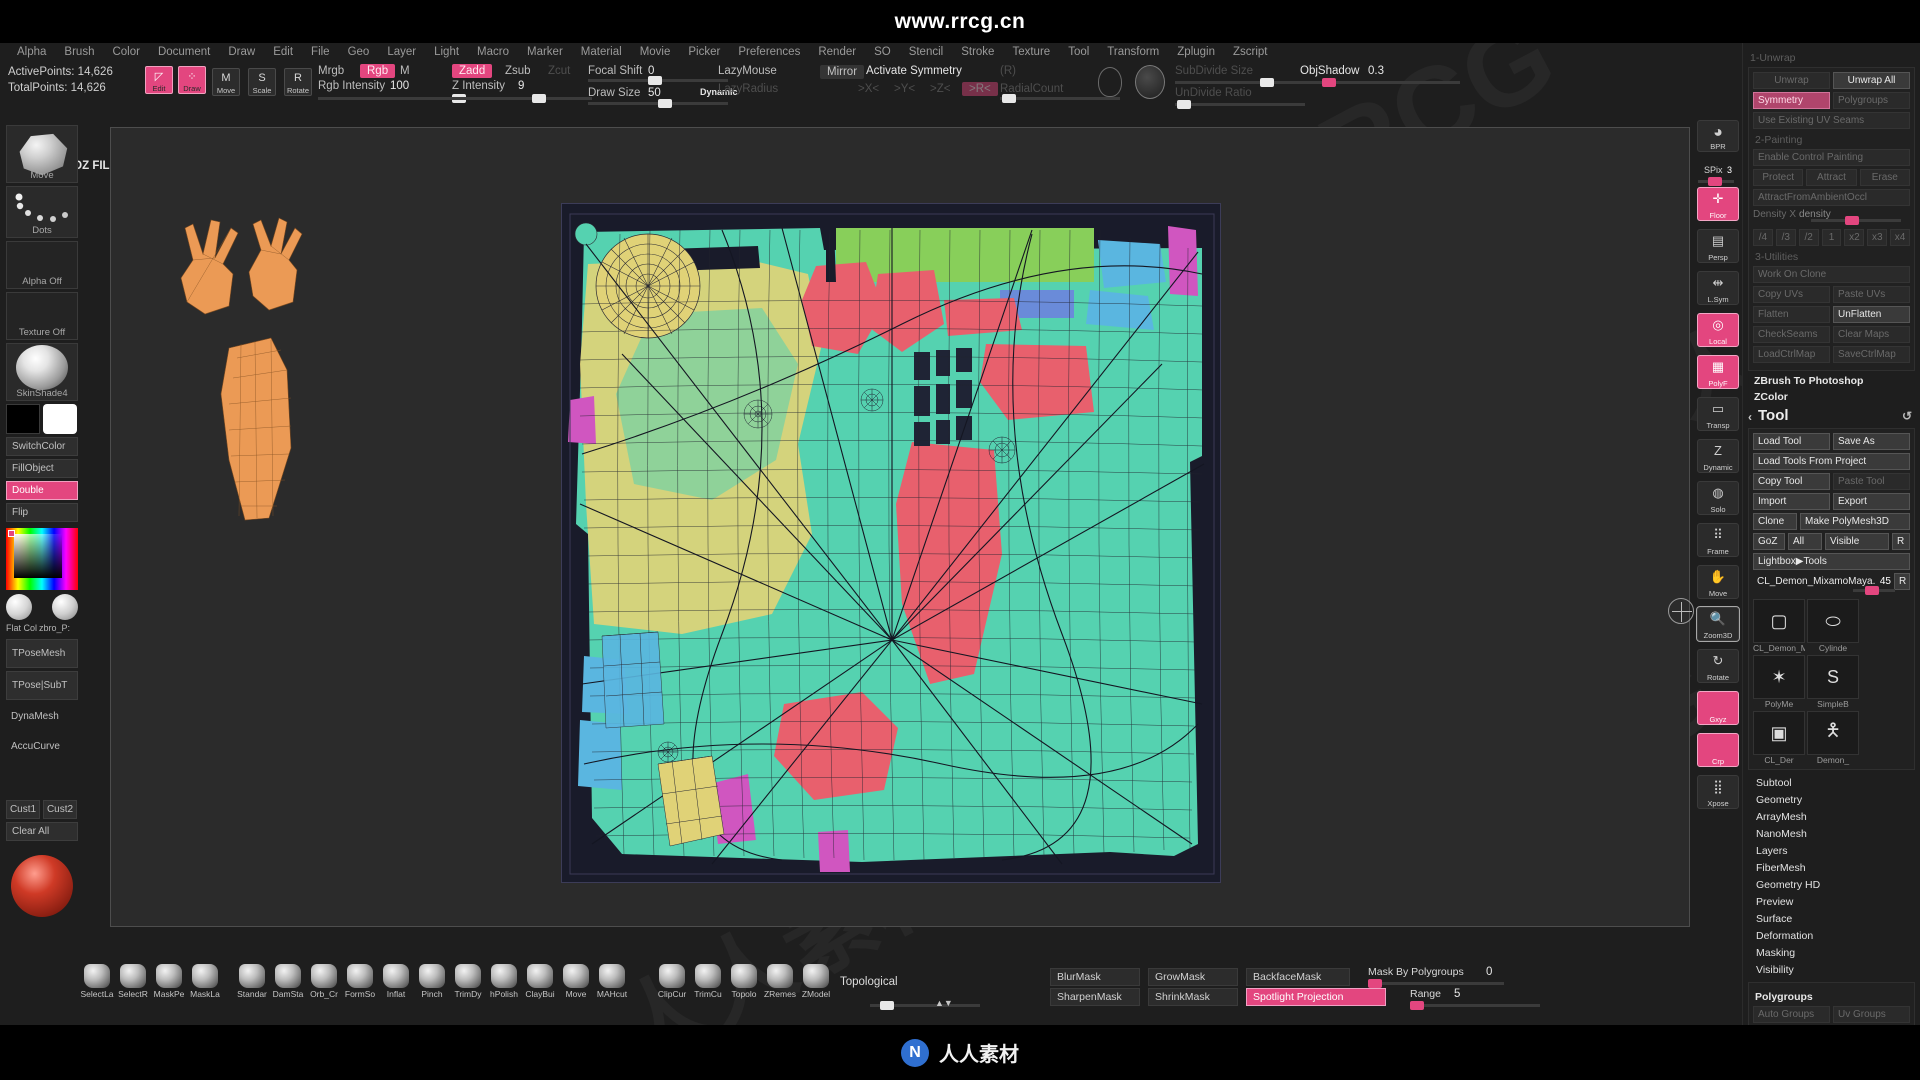  Describe the element at coordinates (1475, 1005) in the screenshot. I see `range-slider` at that location.